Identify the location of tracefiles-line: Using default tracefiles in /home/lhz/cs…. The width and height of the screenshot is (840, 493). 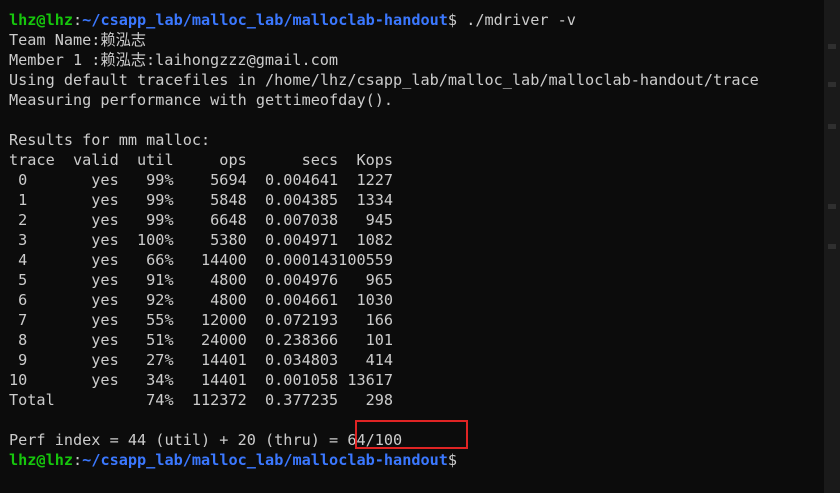
(384, 80).